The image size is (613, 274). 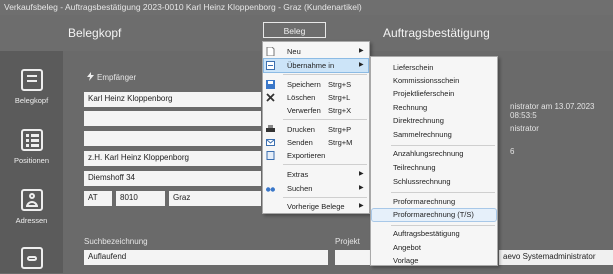 What do you see at coordinates (90, 76) in the screenshot?
I see `lightning-icon` at bounding box center [90, 76].